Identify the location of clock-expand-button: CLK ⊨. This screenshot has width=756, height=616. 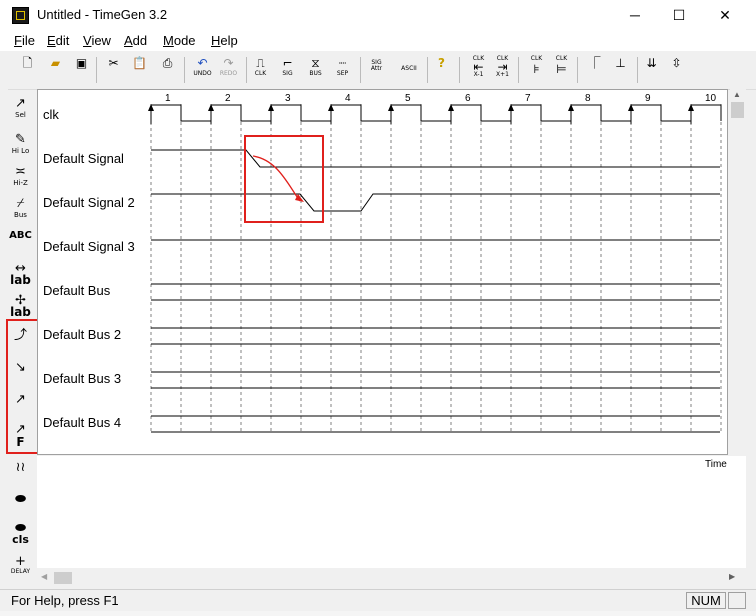
(561, 69).